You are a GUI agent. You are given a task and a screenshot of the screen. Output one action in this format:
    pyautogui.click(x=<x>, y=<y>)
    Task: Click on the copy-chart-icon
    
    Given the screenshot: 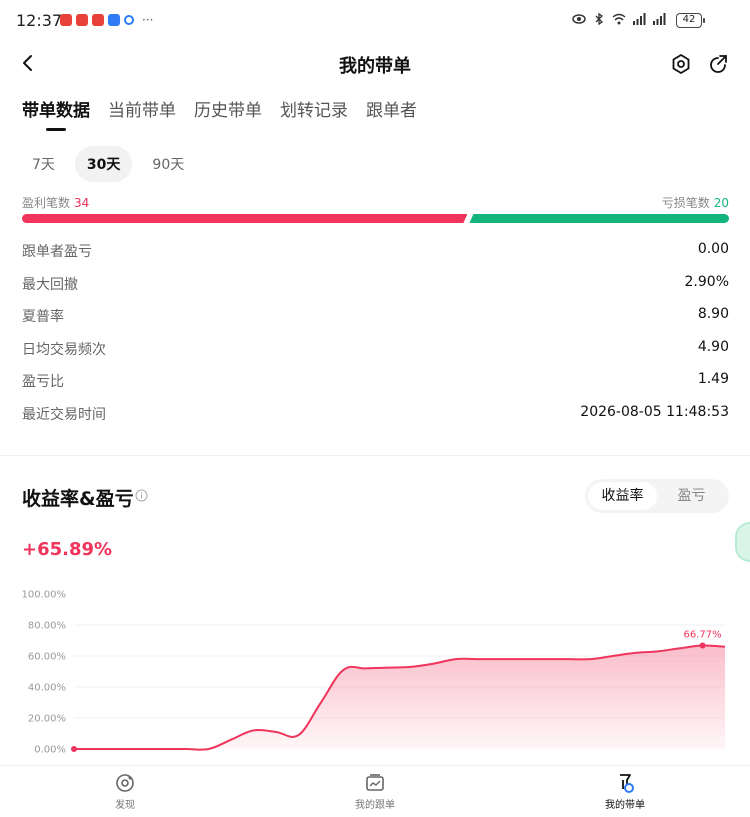 What is the action you would take?
    pyautogui.click(x=375, y=782)
    